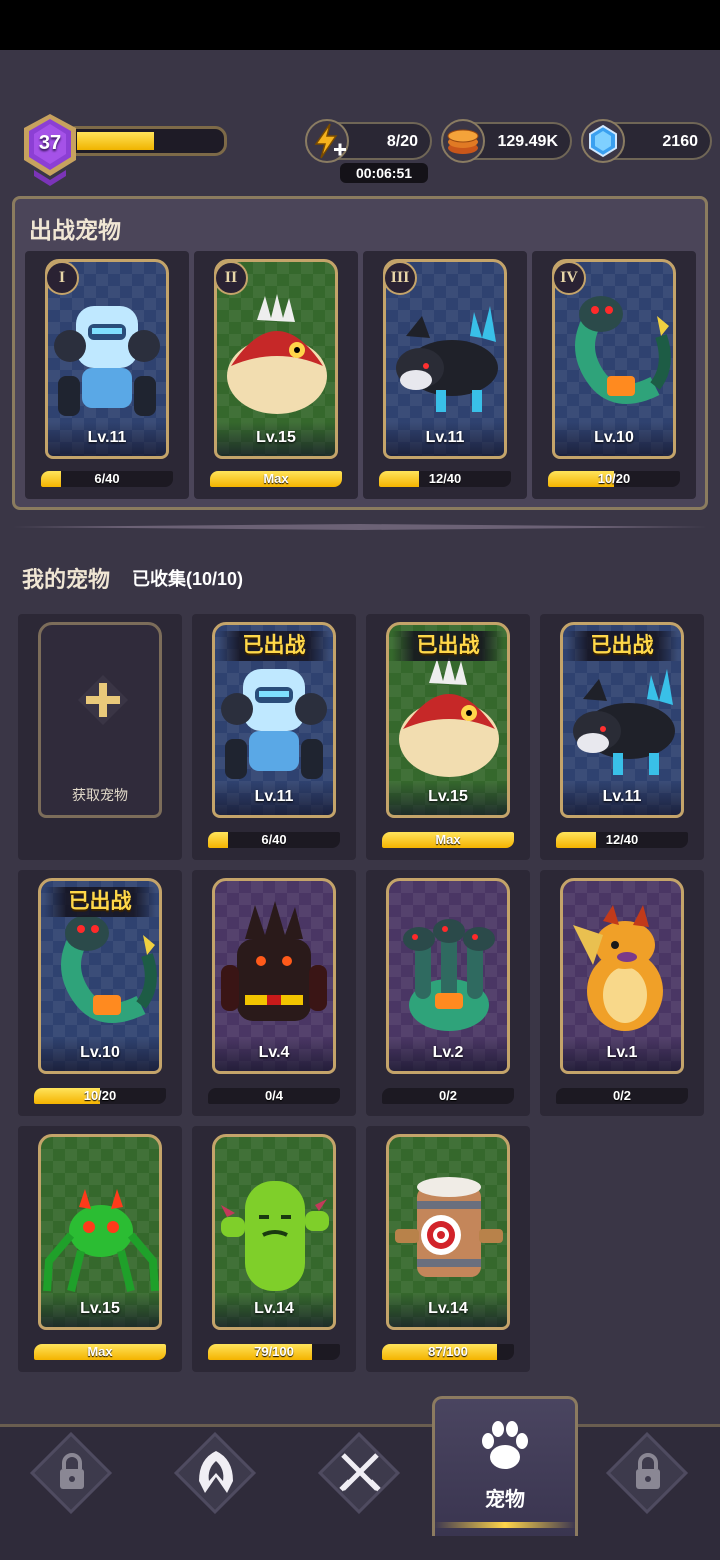 Image resolution: width=720 pixels, height=1560 pixels. What do you see at coordinates (107, 361) in the screenshot?
I see `blue-golem-icon` at bounding box center [107, 361].